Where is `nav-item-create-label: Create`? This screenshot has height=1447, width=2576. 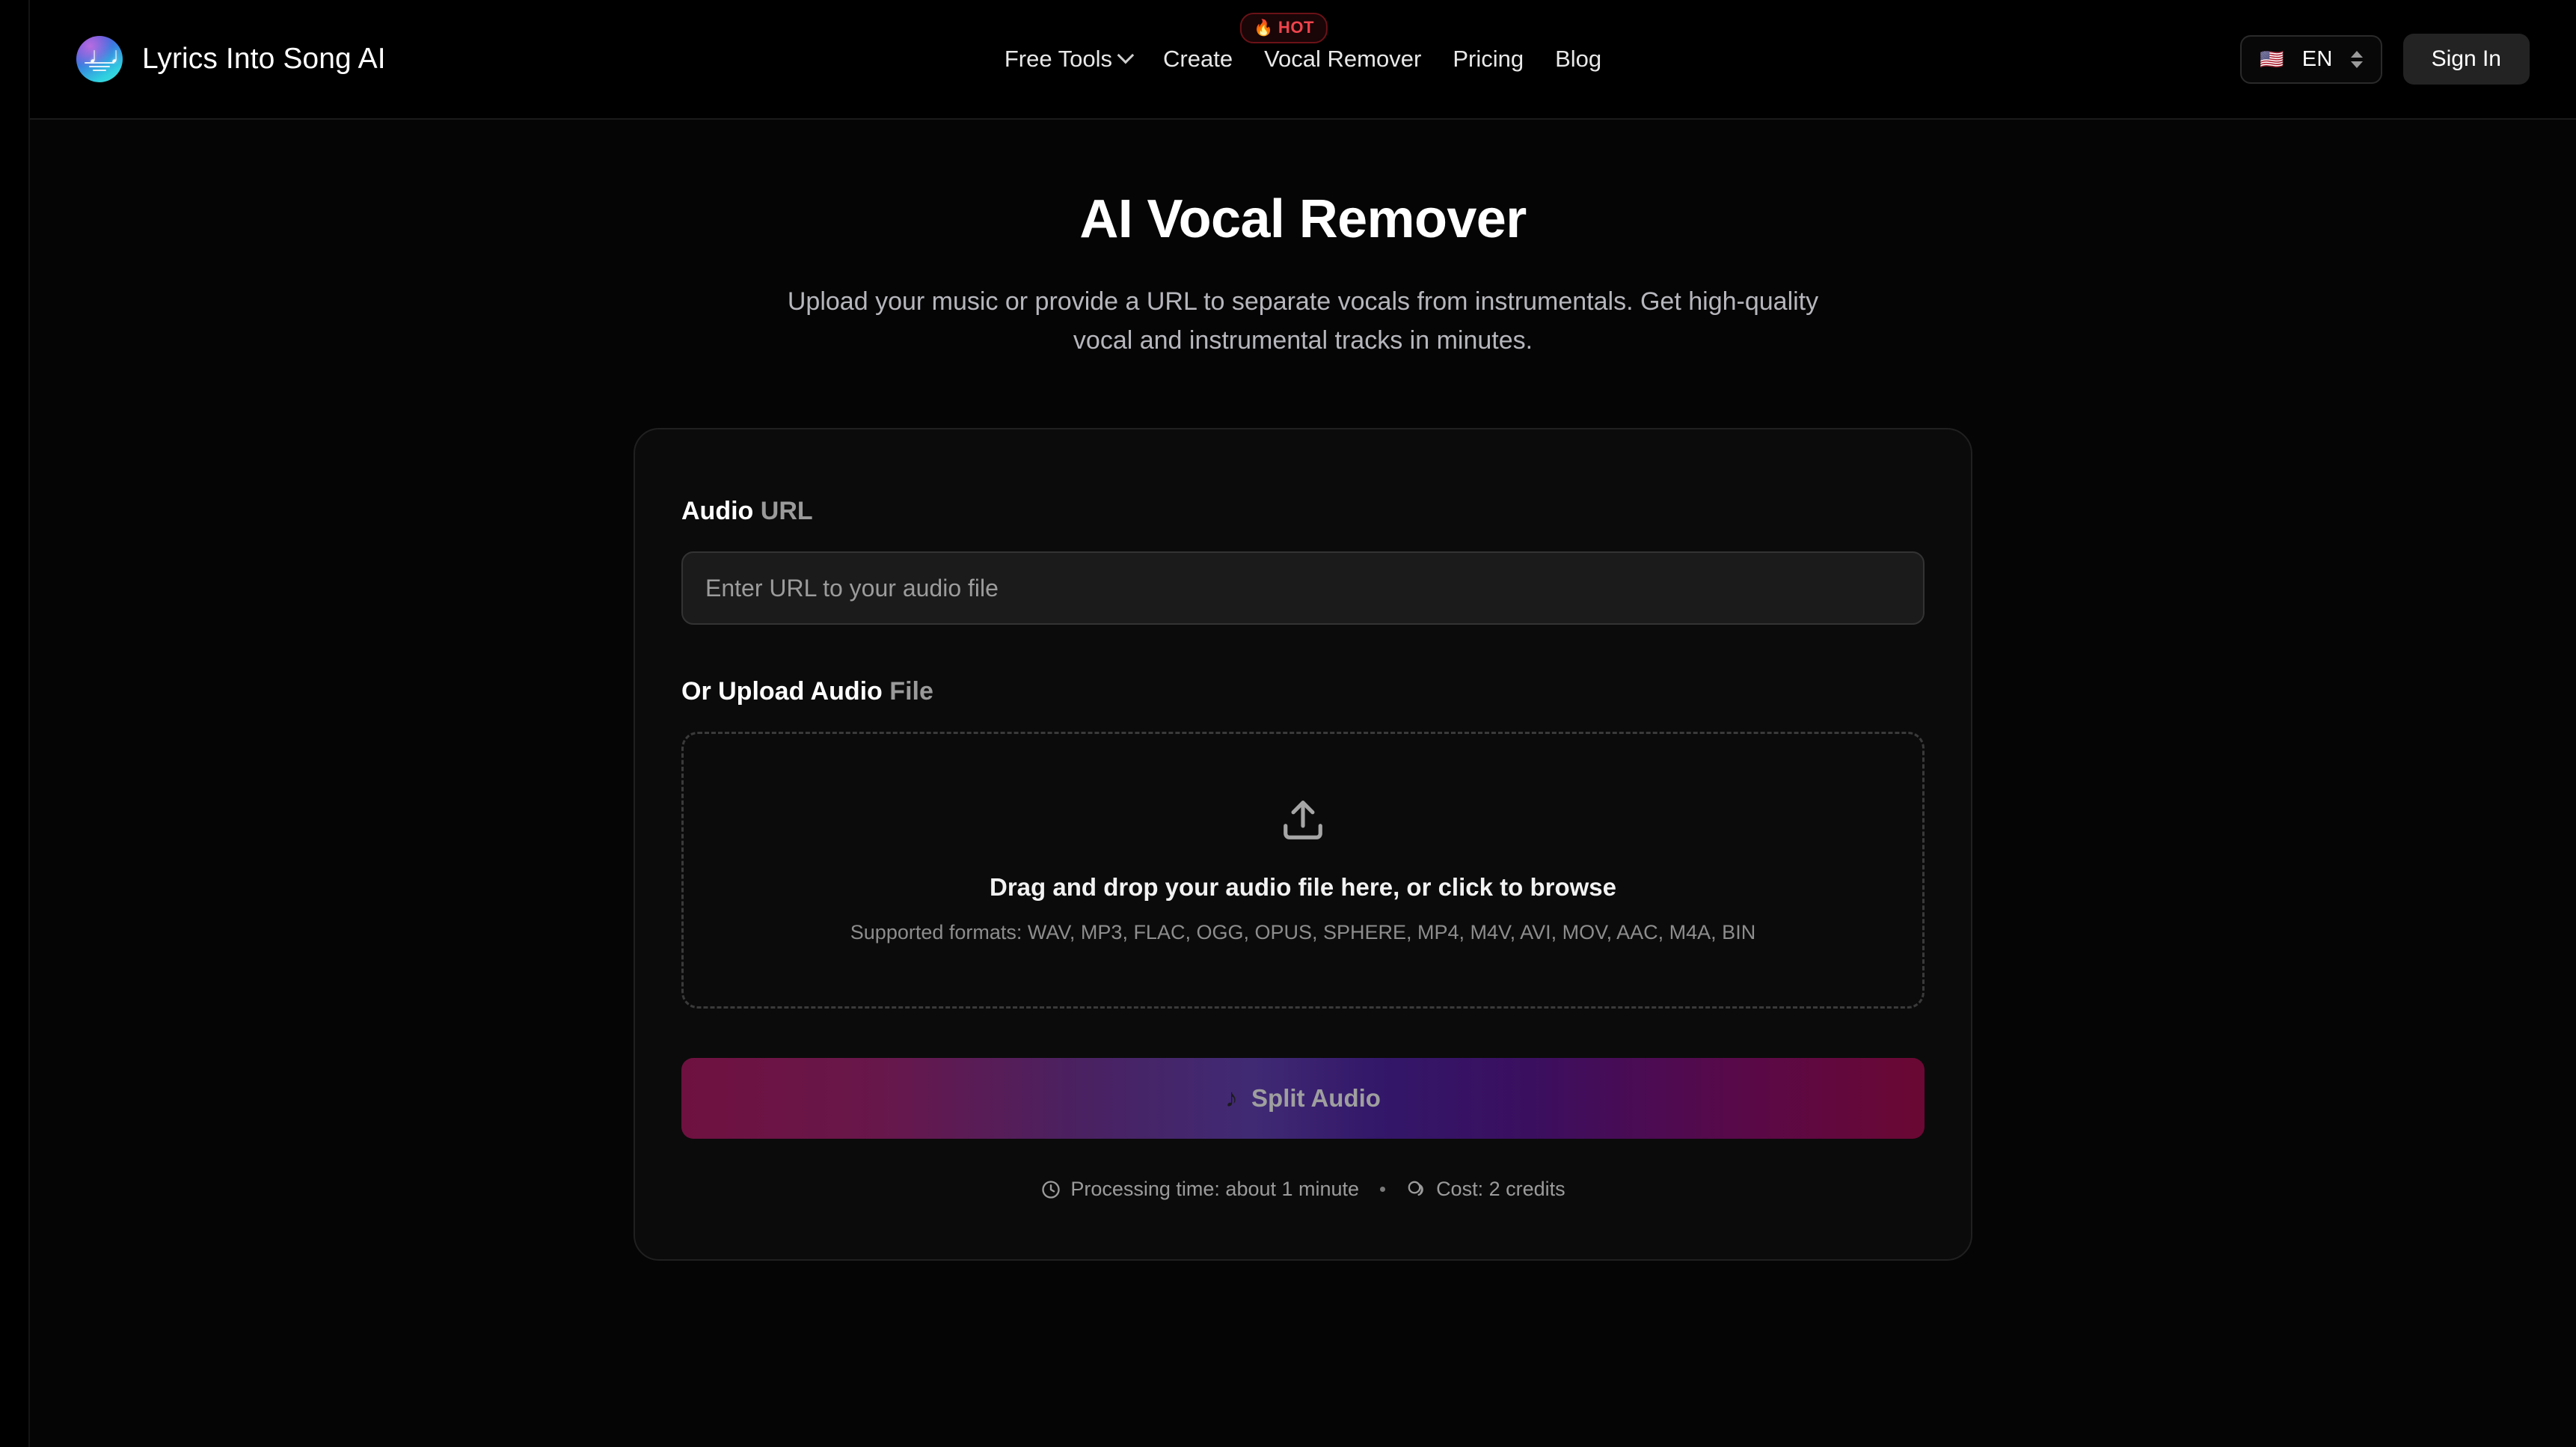
nav-item-create-label: Create is located at coordinates (1198, 59).